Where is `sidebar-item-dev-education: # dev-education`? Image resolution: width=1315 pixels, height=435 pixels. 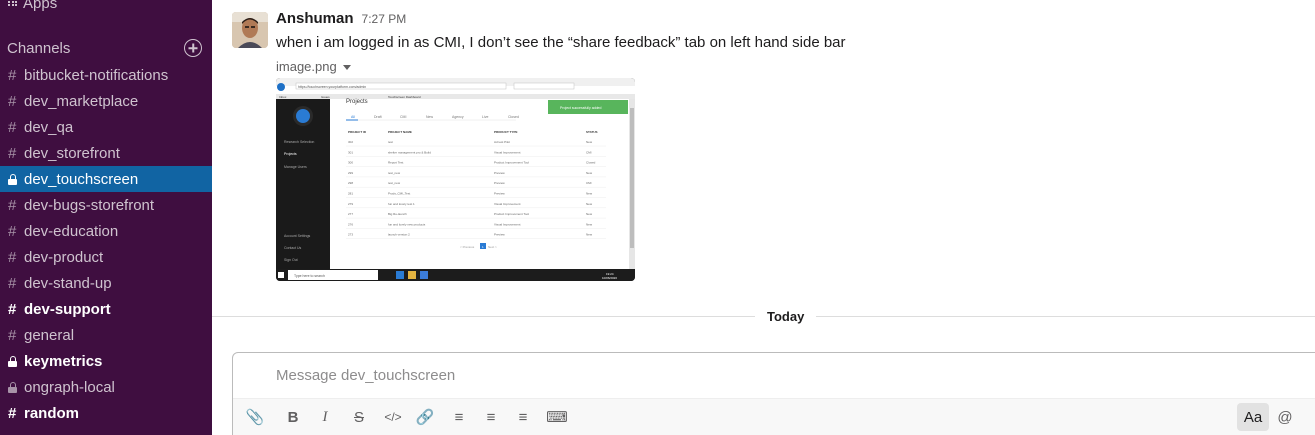 sidebar-item-dev-education: # dev-education is located at coordinates (106, 231).